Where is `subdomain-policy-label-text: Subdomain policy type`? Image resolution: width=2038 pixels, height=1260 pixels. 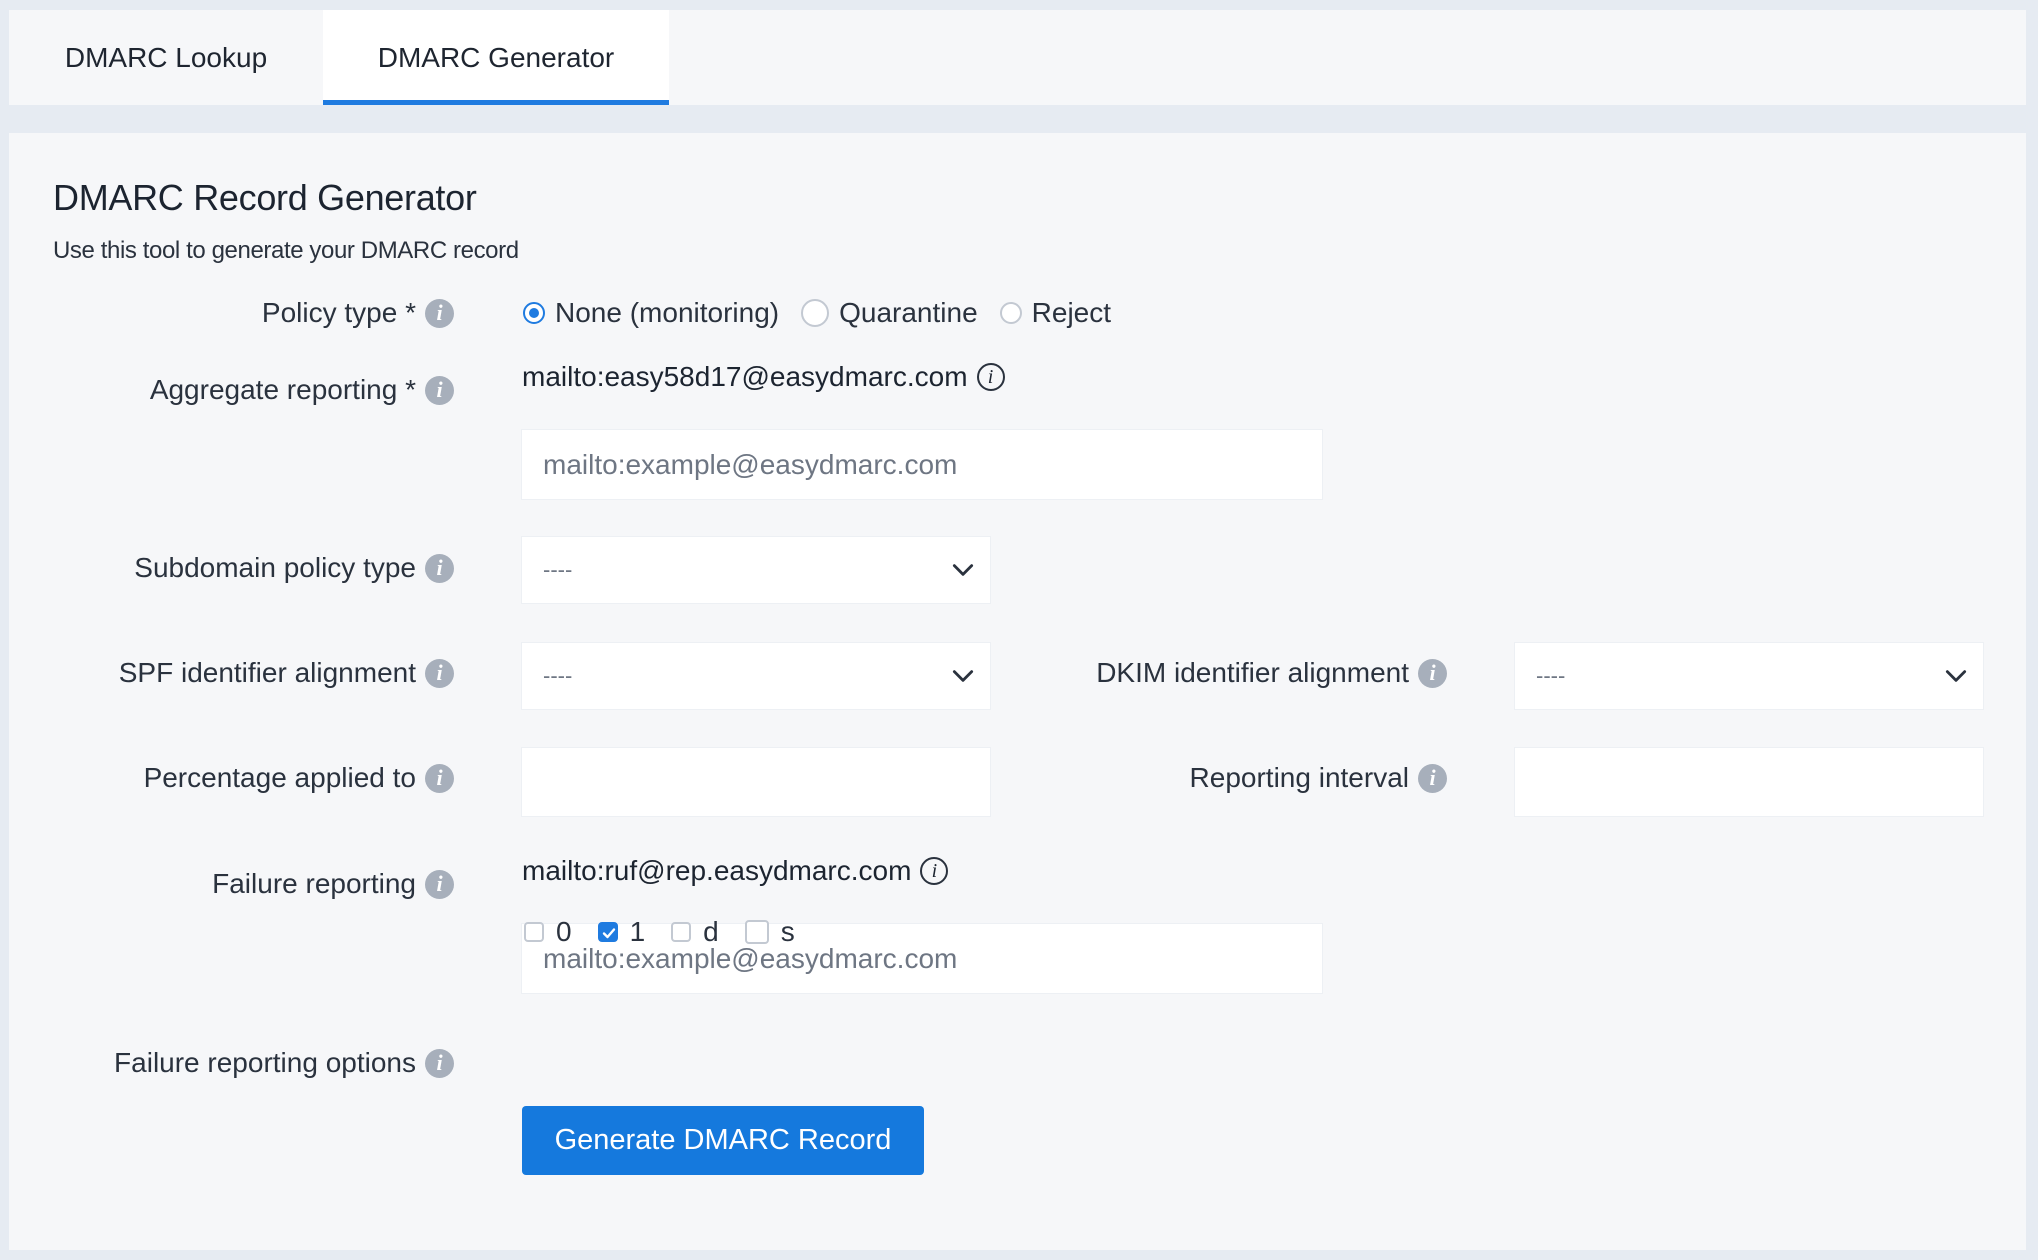
subdomain-policy-label-text: Subdomain policy type is located at coordinates (275, 567).